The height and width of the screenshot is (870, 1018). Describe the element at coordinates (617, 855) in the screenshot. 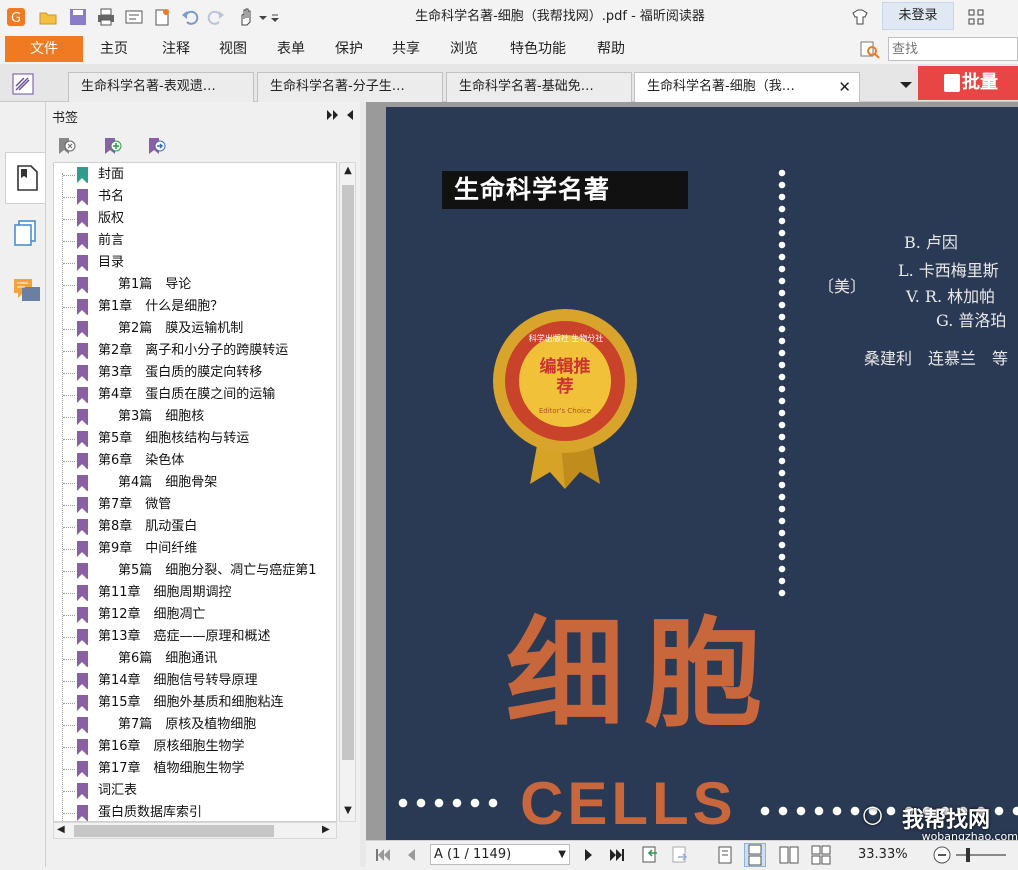

I see `last-page-icon` at that location.